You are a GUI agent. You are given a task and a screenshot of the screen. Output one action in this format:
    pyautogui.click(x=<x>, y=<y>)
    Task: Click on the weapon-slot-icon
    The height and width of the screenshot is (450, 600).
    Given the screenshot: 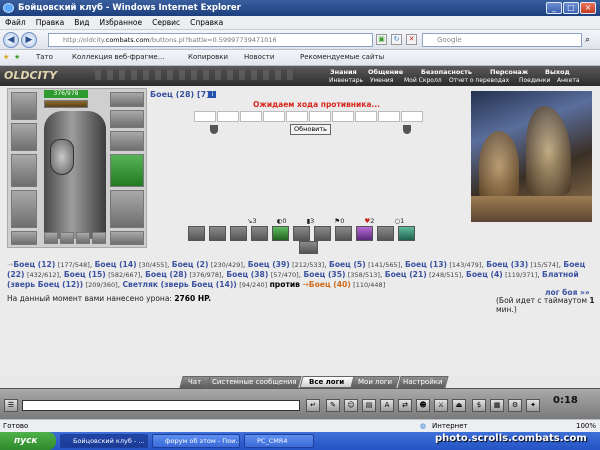 What is the action you would take?
    pyautogui.click(x=24, y=170)
    